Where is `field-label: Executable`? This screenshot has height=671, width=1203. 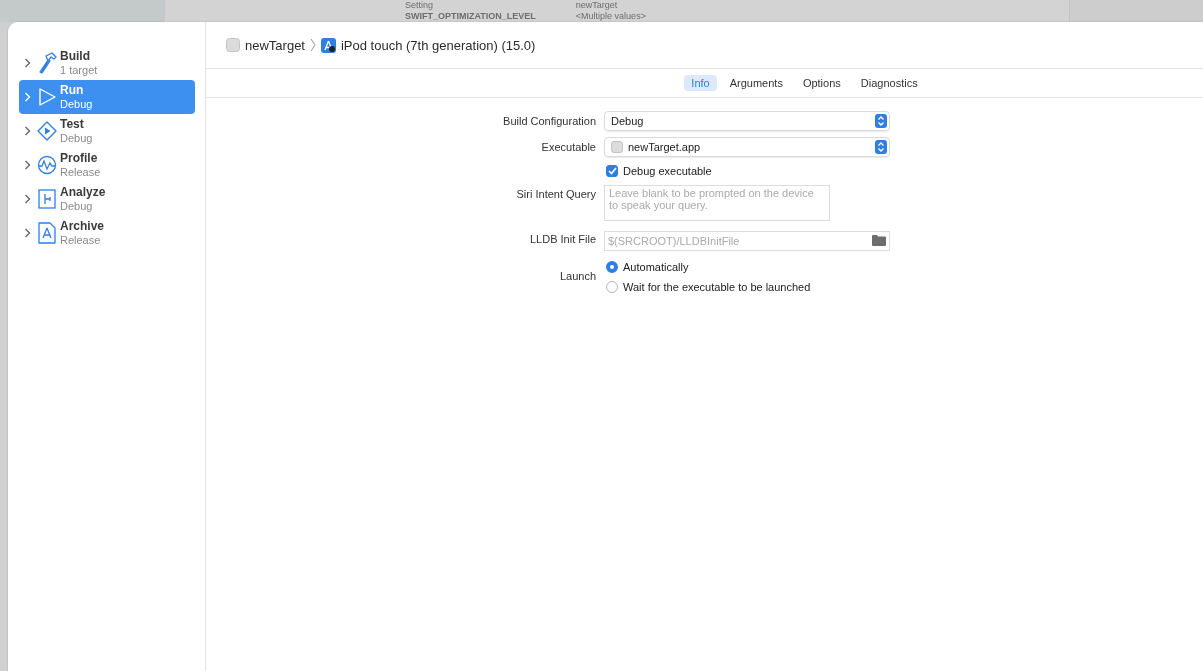
field-label: Executable is located at coordinates (568, 147).